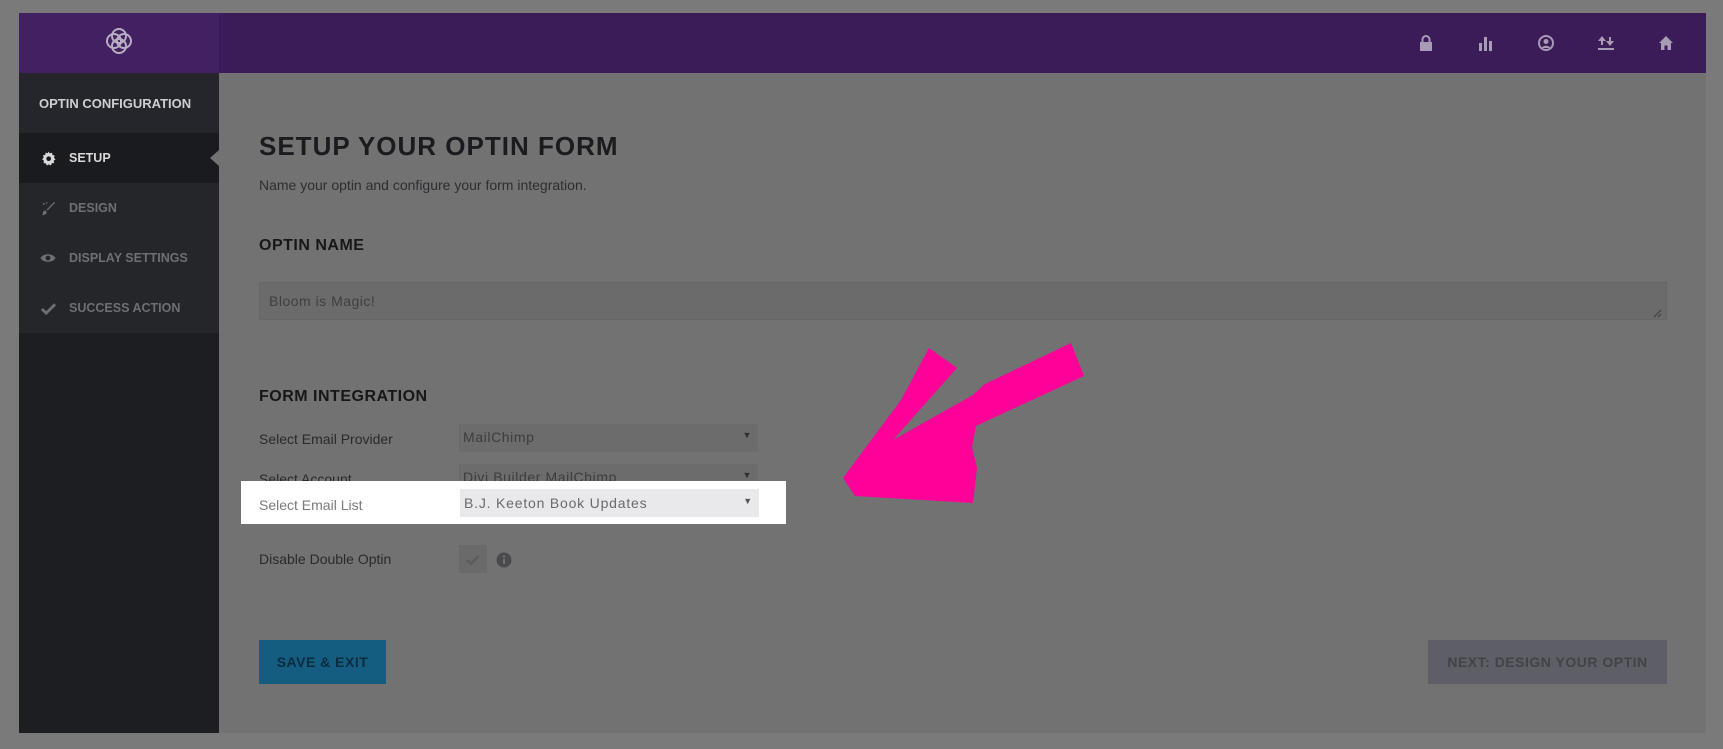  Describe the element at coordinates (325, 559) in the screenshot. I see `double-optin-label: Disable Double Optin` at that location.